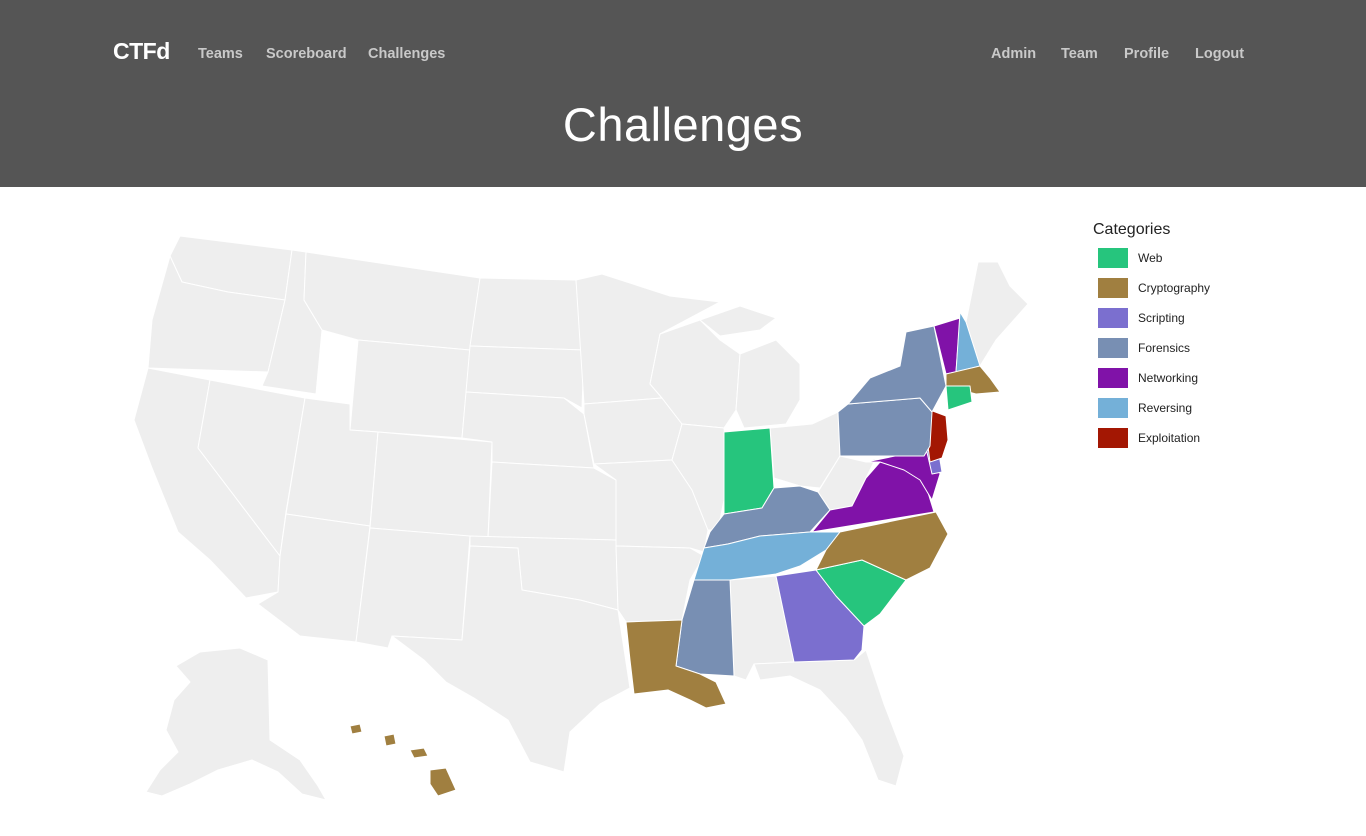  I want to click on state-new-york, so click(897, 369).